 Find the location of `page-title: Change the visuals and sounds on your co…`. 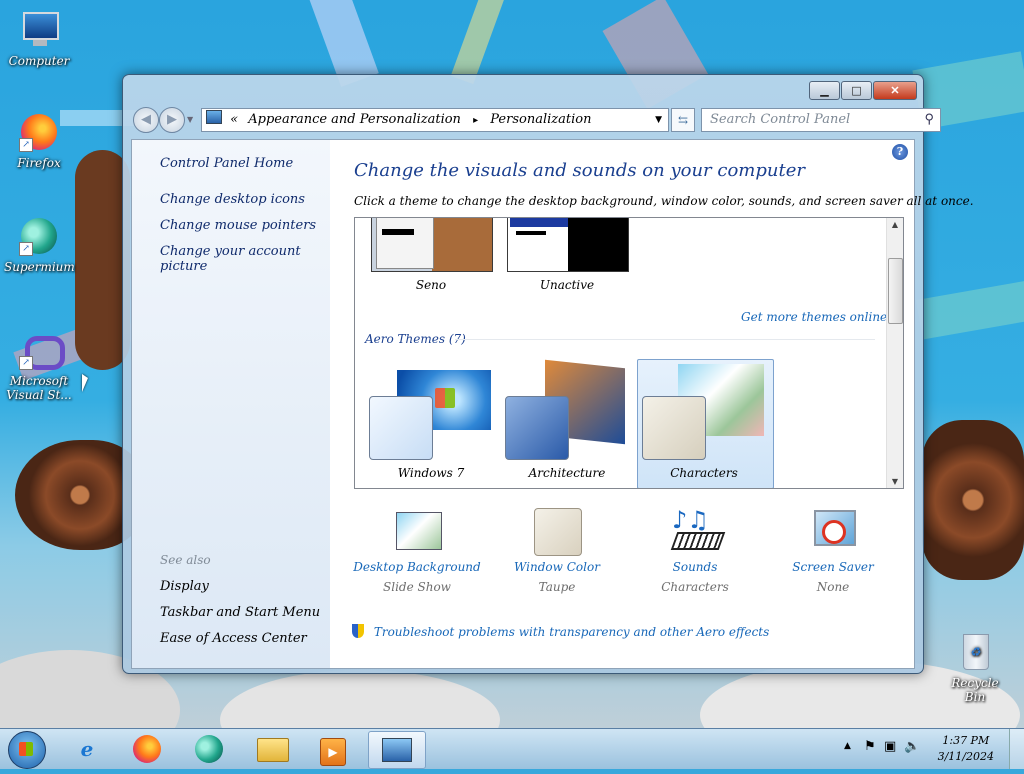

page-title: Change the visuals and sounds on your co… is located at coordinates (579, 170).